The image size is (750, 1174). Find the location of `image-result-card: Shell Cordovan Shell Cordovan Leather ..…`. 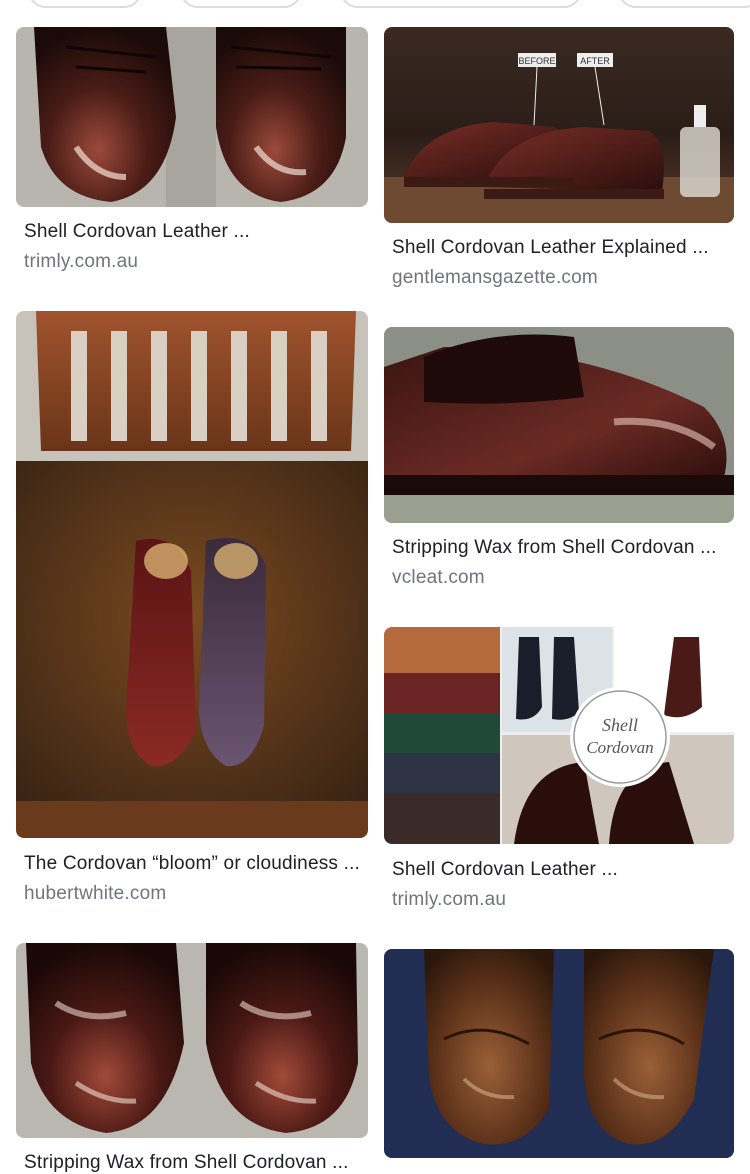

image-result-card: Shell Cordovan Shell Cordovan Leather ..… is located at coordinates (559, 775).